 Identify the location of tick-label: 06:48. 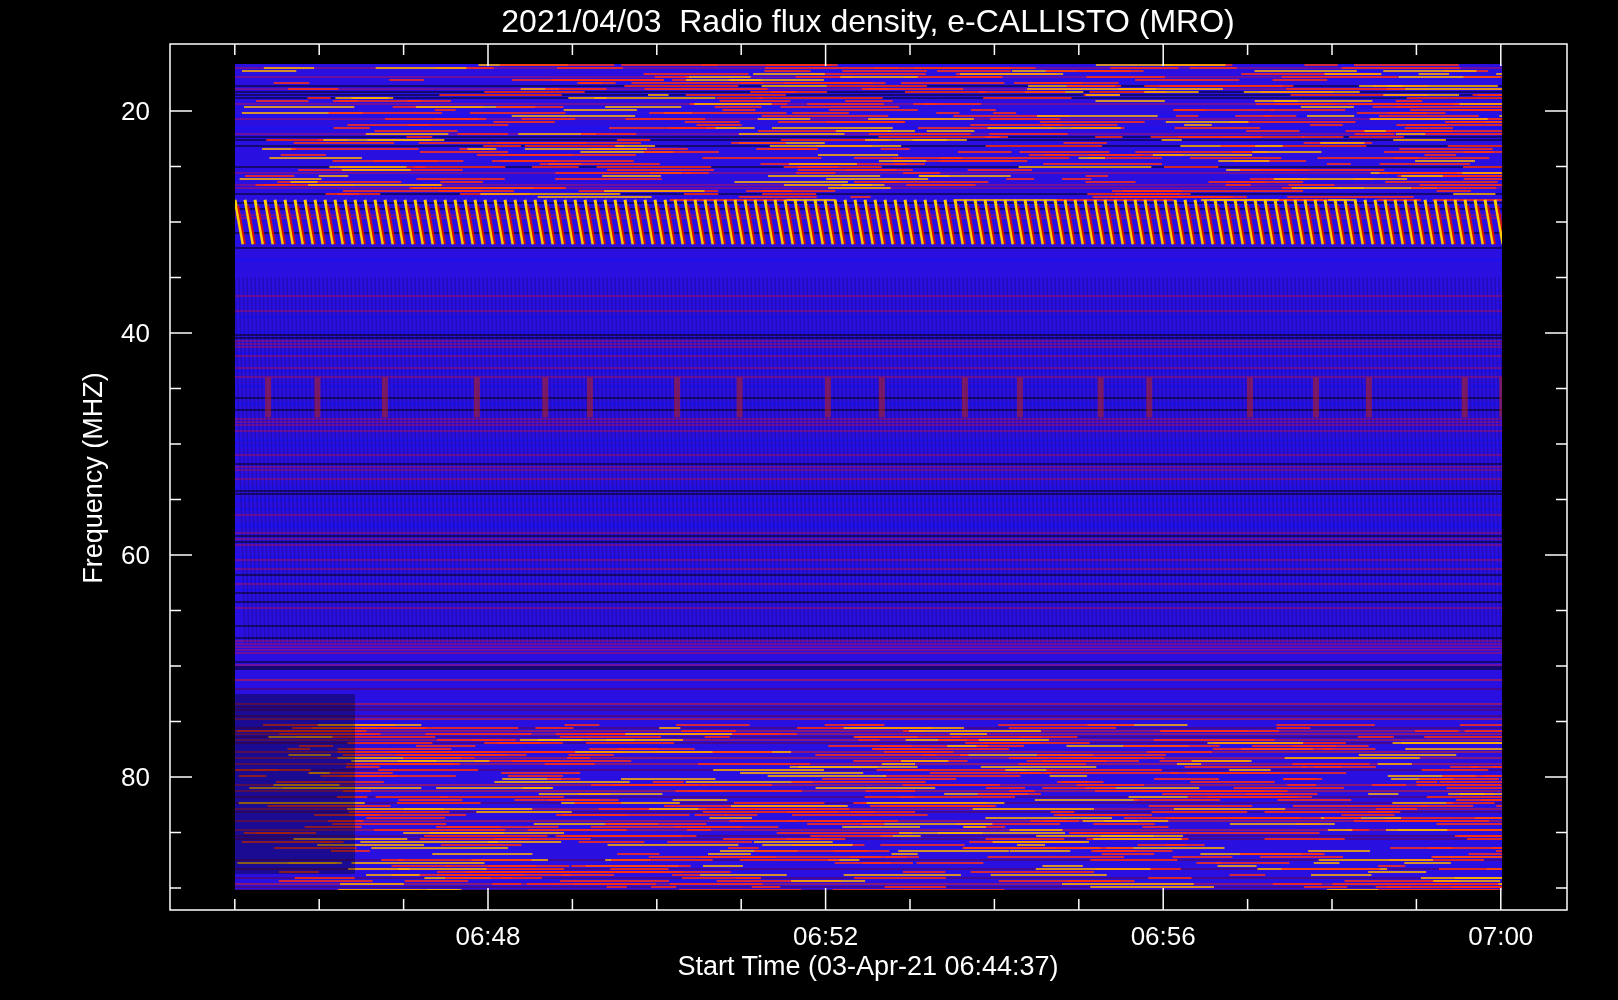
(488, 936).